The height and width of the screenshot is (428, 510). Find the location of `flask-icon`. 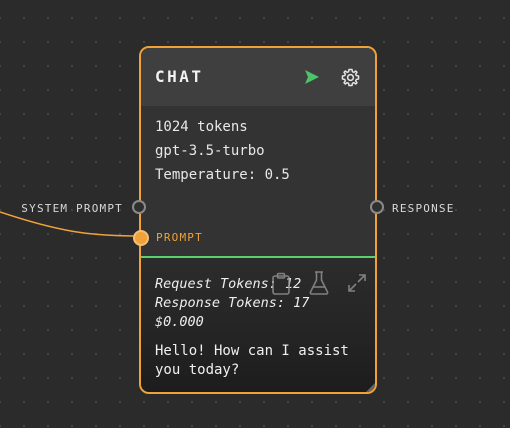

flask-icon is located at coordinates (319, 285).